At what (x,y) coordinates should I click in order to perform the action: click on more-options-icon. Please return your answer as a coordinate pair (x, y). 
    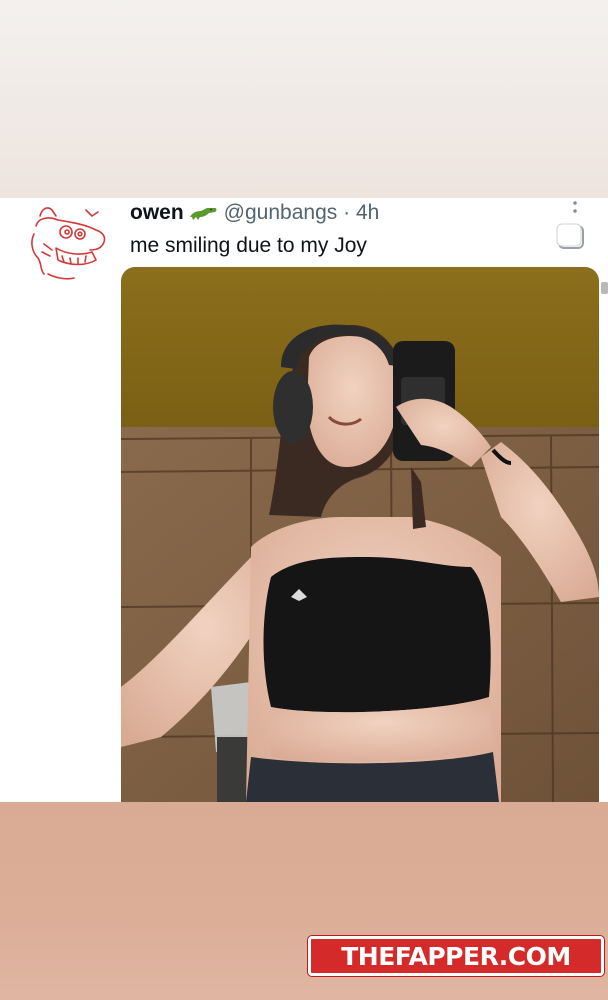
    Looking at the image, I should click on (575, 211).